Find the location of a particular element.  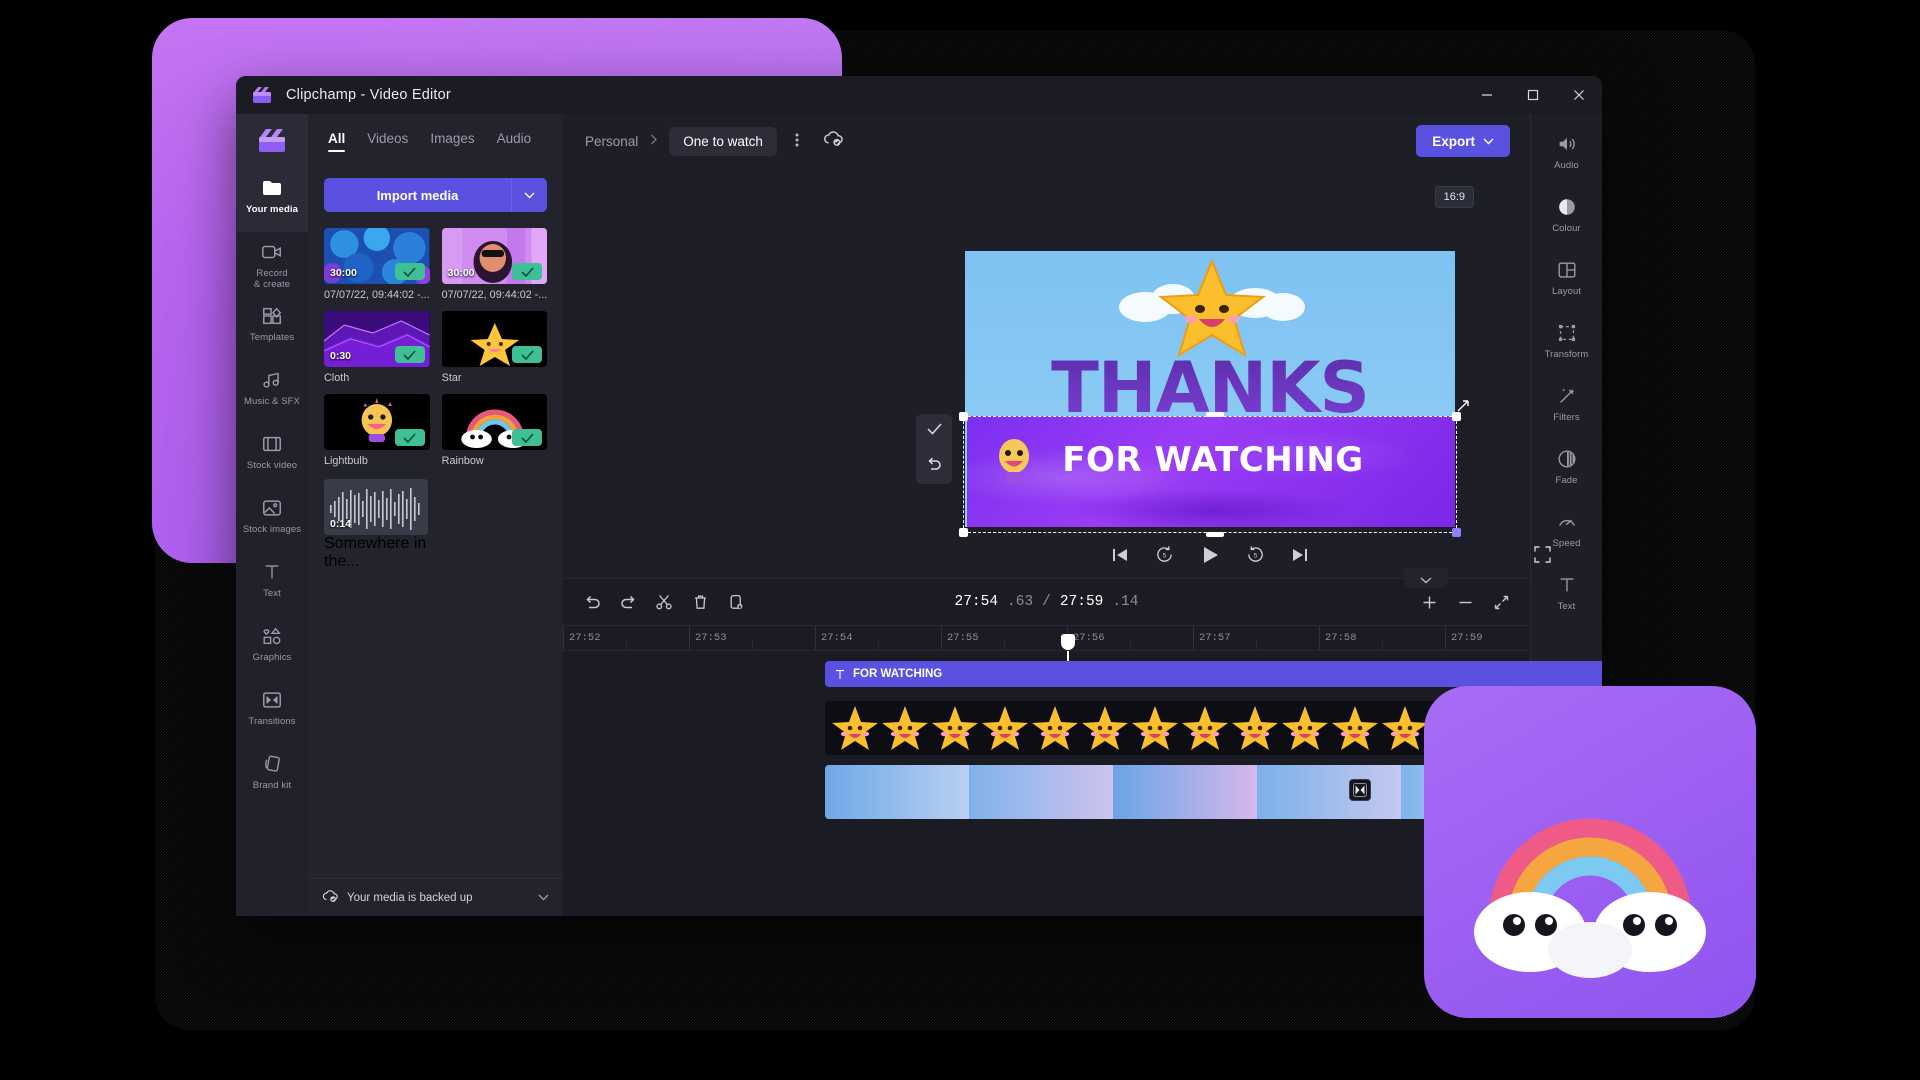

zoom-out-button is located at coordinates (1465, 602).